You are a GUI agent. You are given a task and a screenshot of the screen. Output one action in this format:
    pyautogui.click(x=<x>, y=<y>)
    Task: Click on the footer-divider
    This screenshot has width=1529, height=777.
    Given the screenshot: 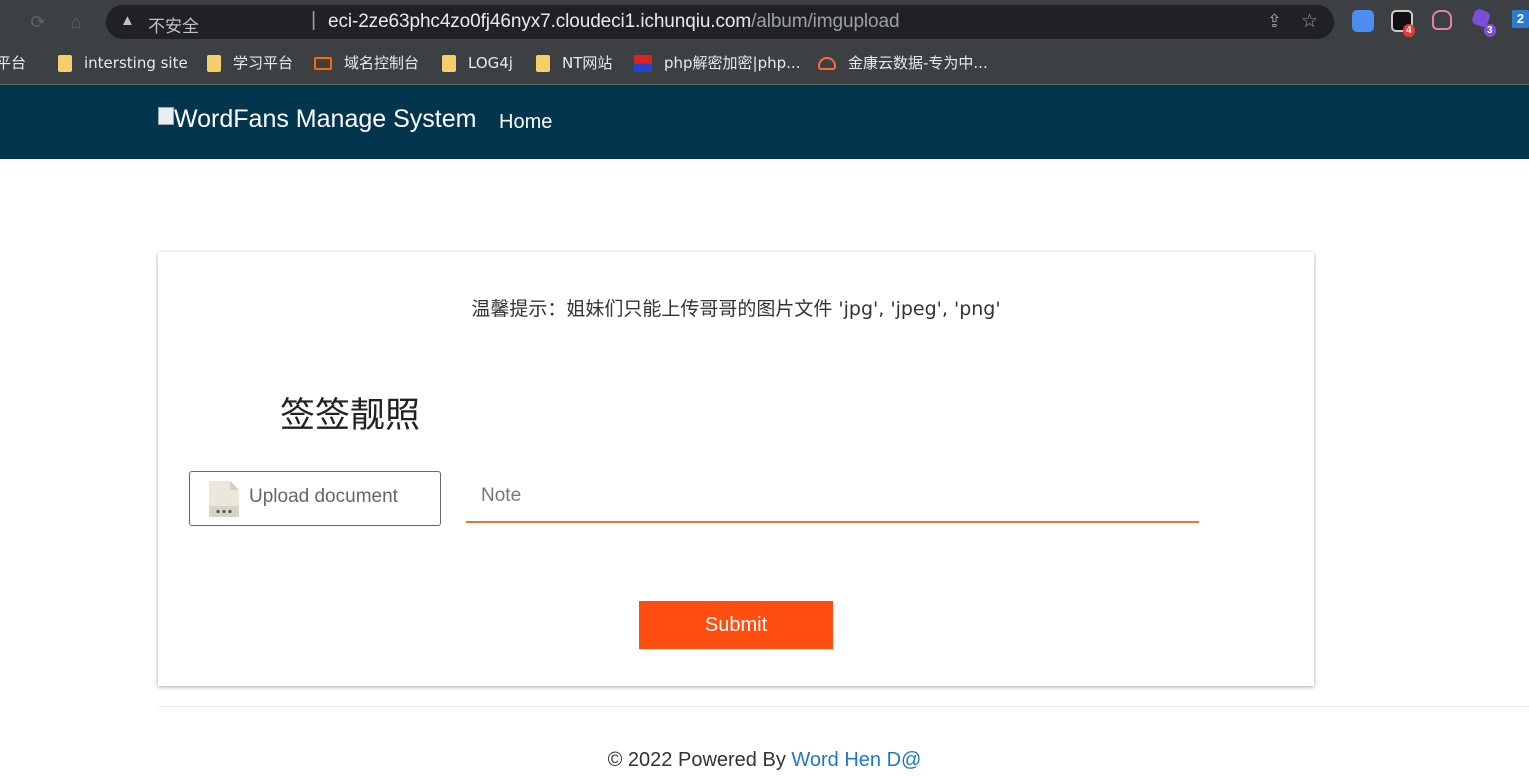 What is the action you would take?
    pyautogui.click(x=843, y=706)
    